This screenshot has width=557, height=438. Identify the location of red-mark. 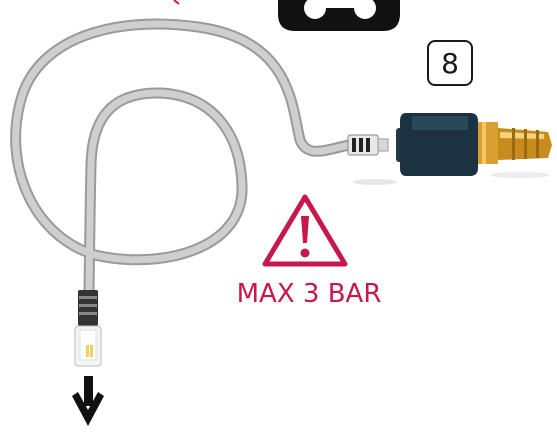
(176, 2).